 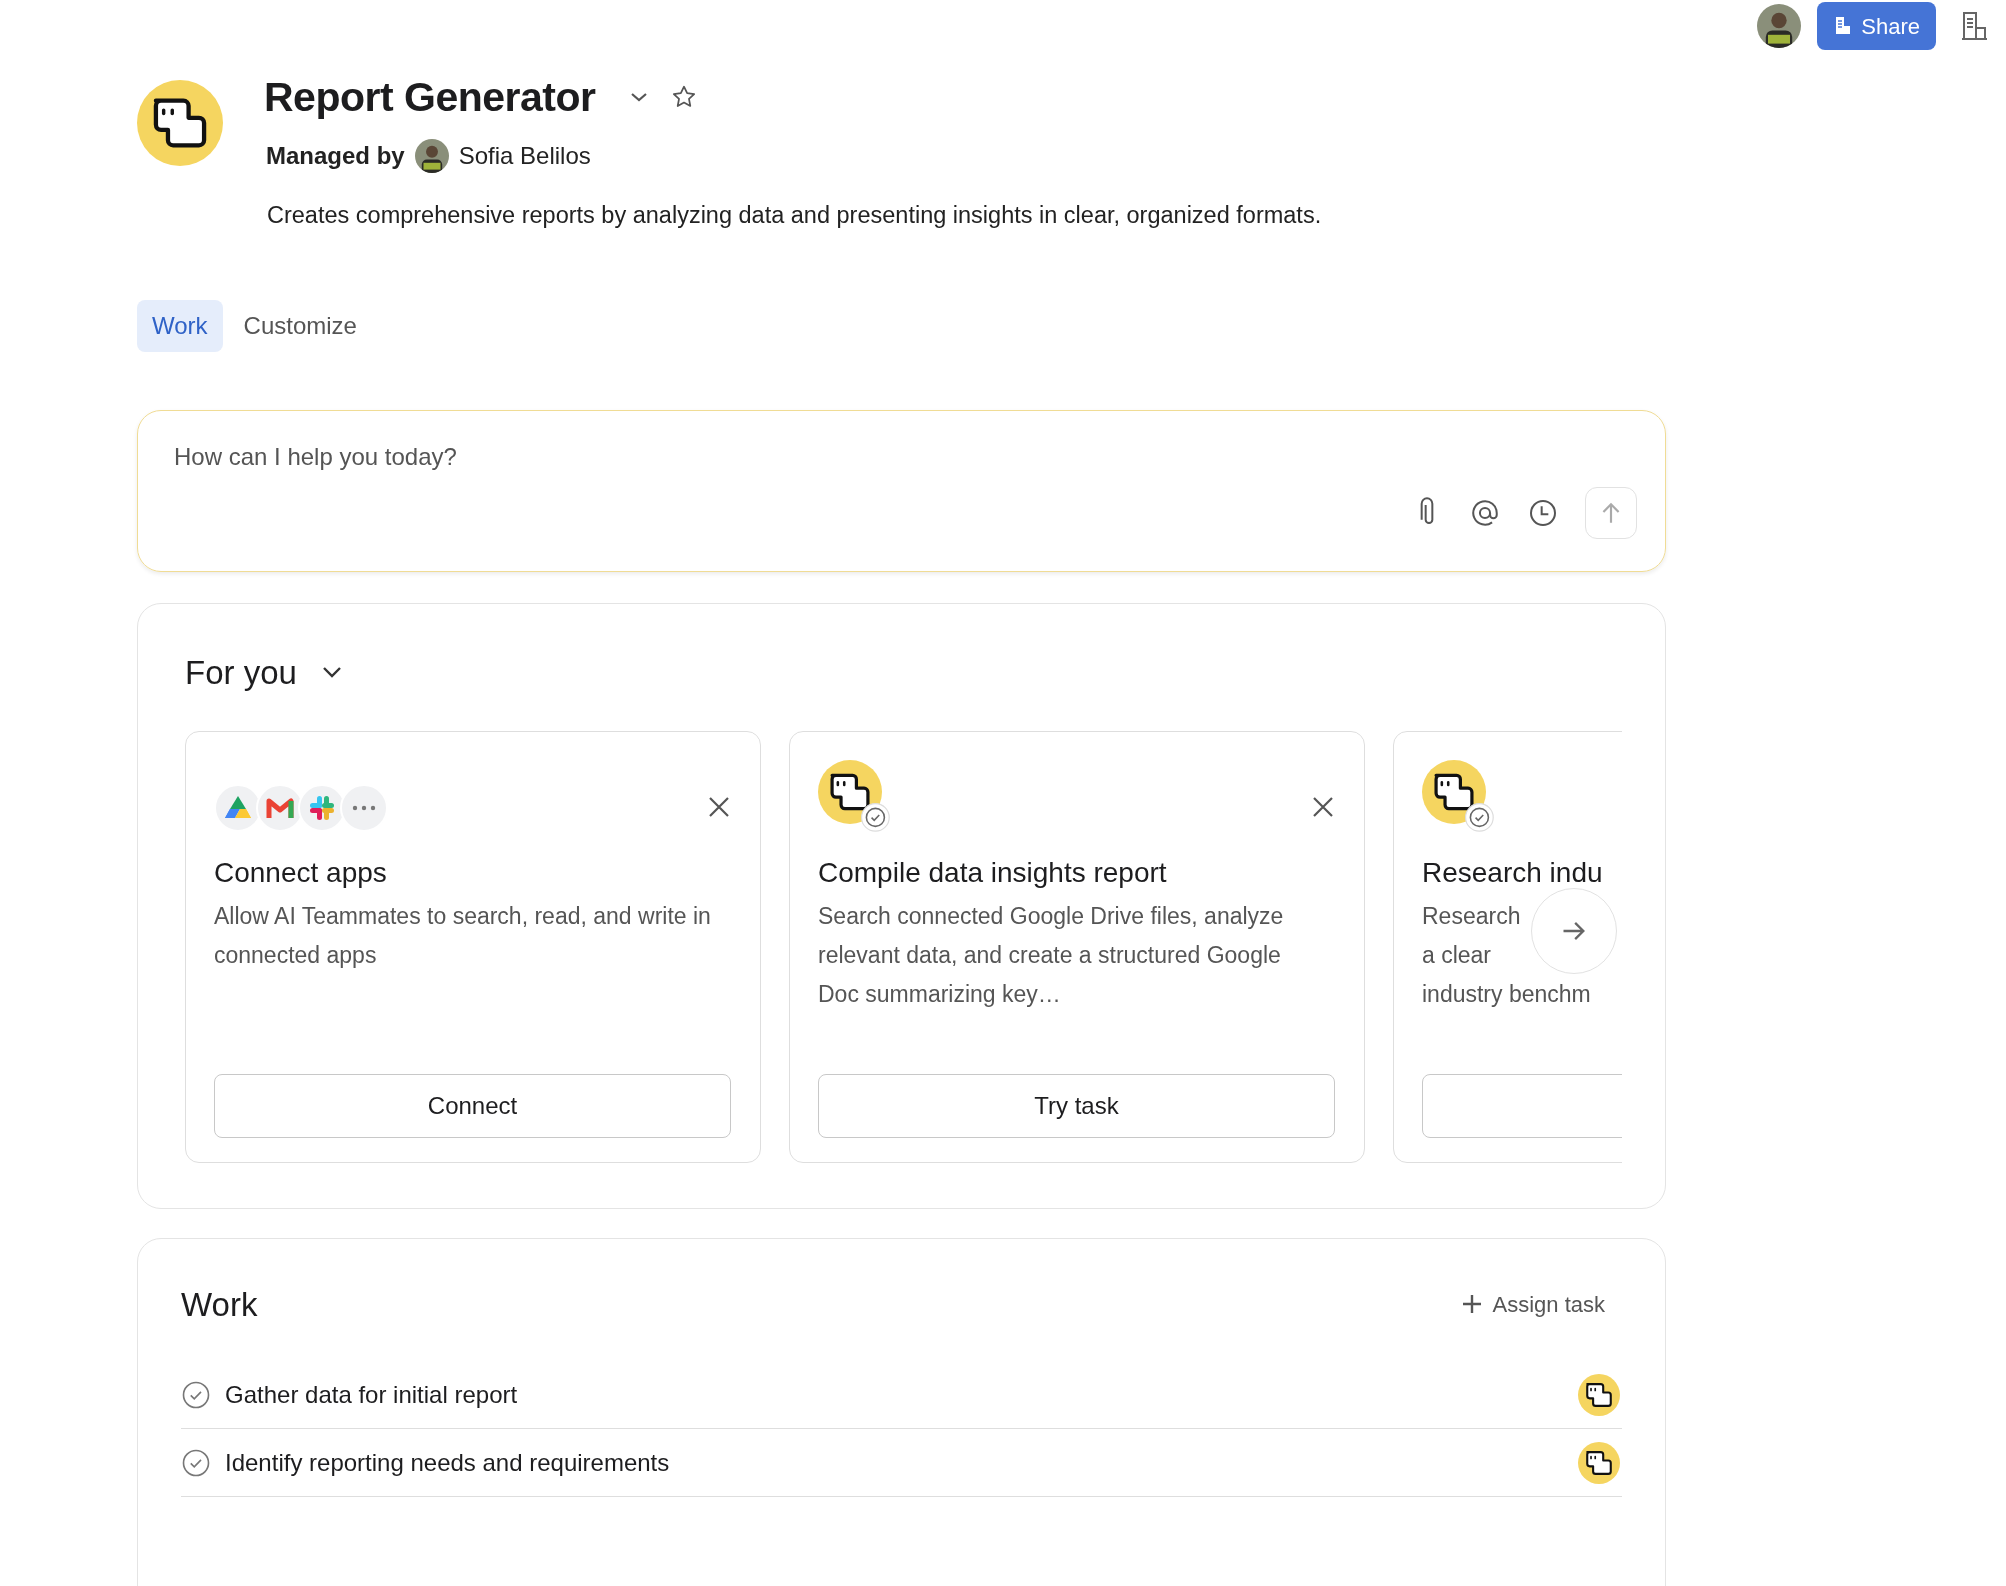 What do you see at coordinates (993, 873) in the screenshot?
I see `card-title: Compile data insights report` at bounding box center [993, 873].